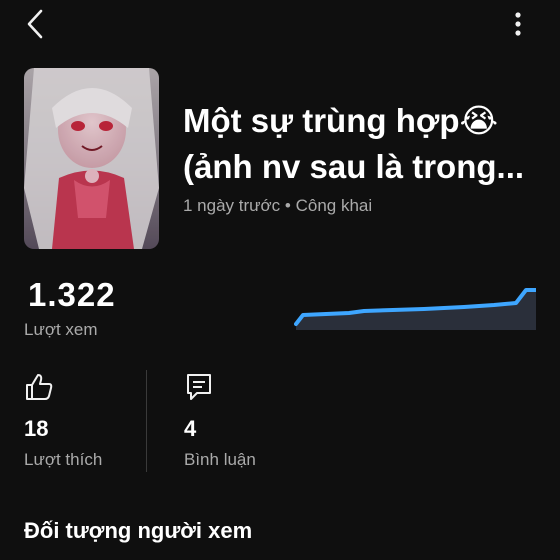 The height and width of the screenshot is (560, 560). Describe the element at coordinates (61, 329) in the screenshot. I see `views-label: Lượt xem` at that location.